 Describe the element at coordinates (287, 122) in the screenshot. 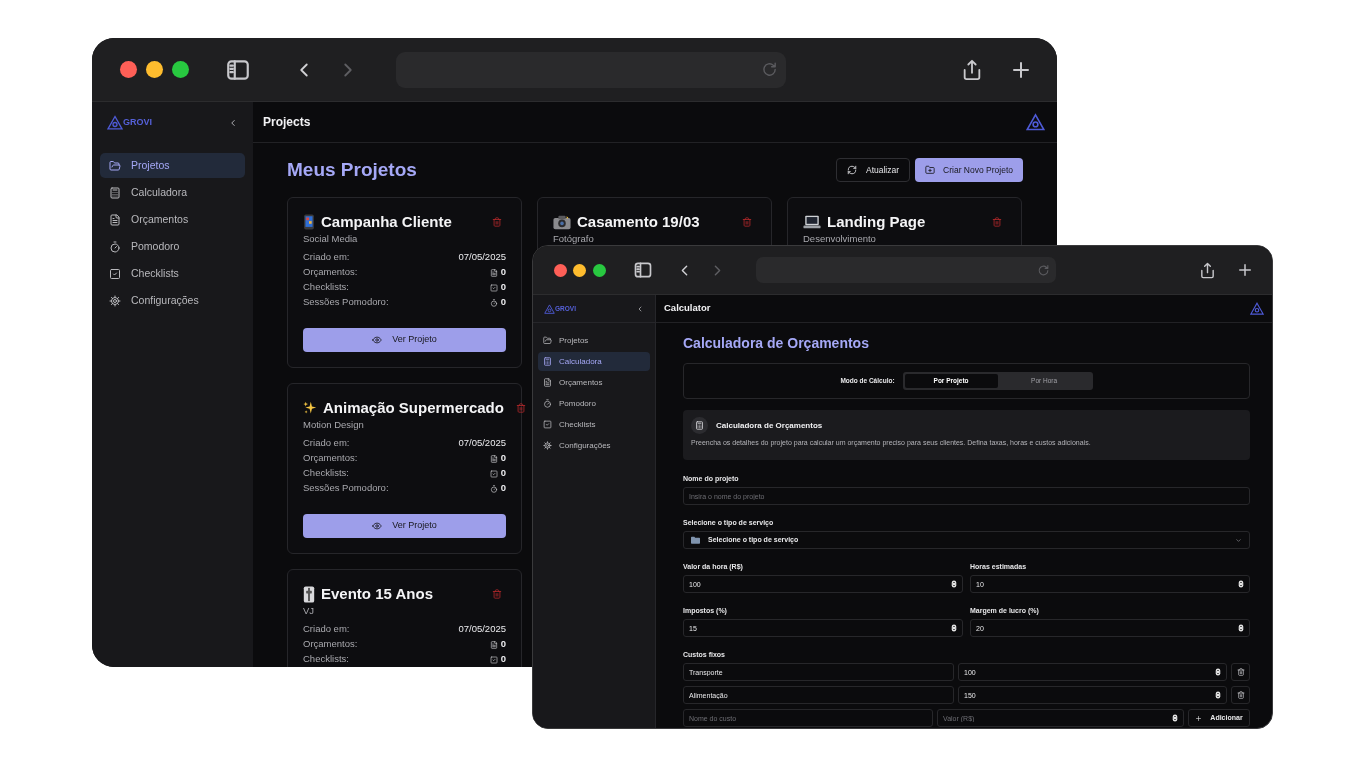

I see `page-header-title: Projects` at that location.